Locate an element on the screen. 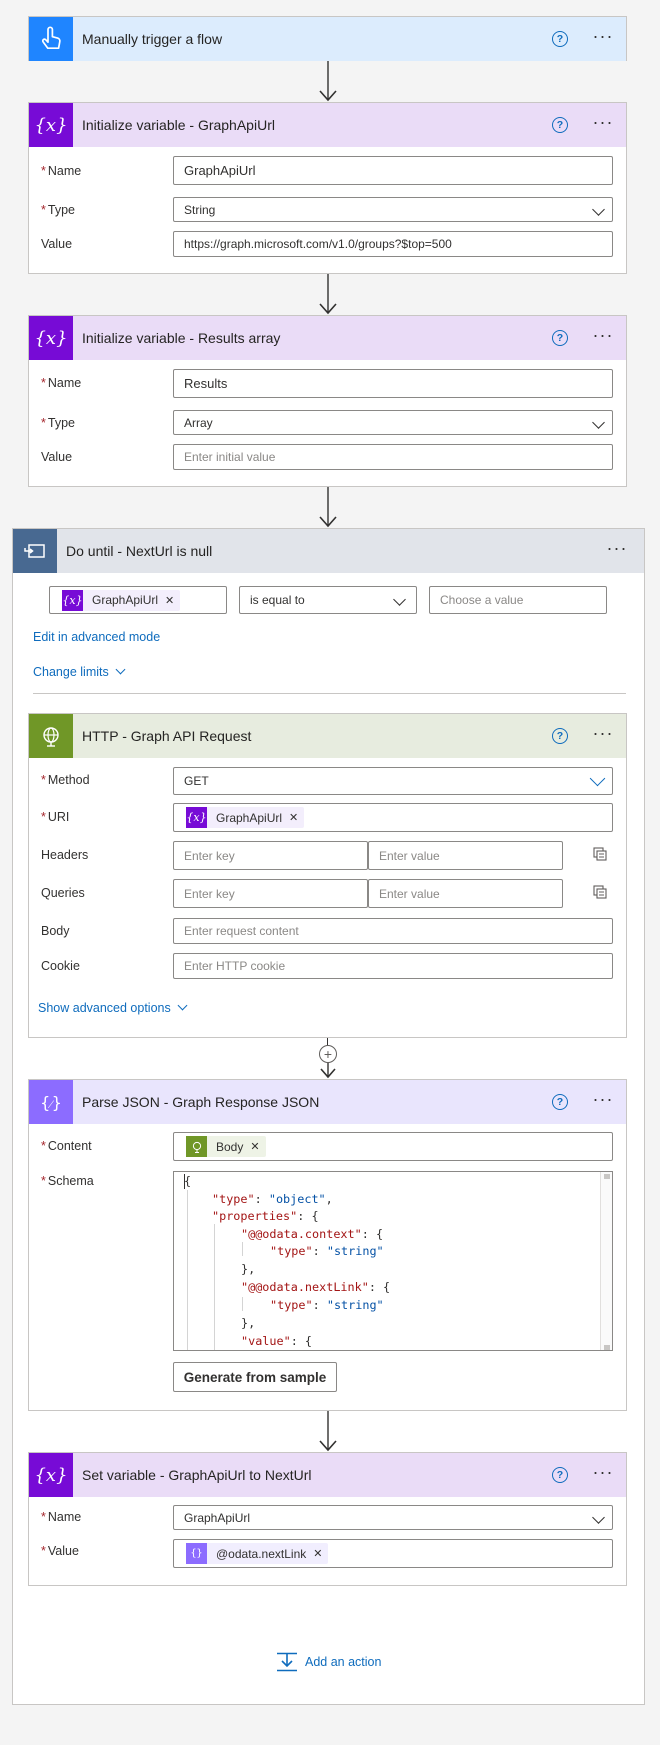 This screenshot has height=1745, width=660. cookie-field: Enter HTTP cookie is located at coordinates (393, 966).